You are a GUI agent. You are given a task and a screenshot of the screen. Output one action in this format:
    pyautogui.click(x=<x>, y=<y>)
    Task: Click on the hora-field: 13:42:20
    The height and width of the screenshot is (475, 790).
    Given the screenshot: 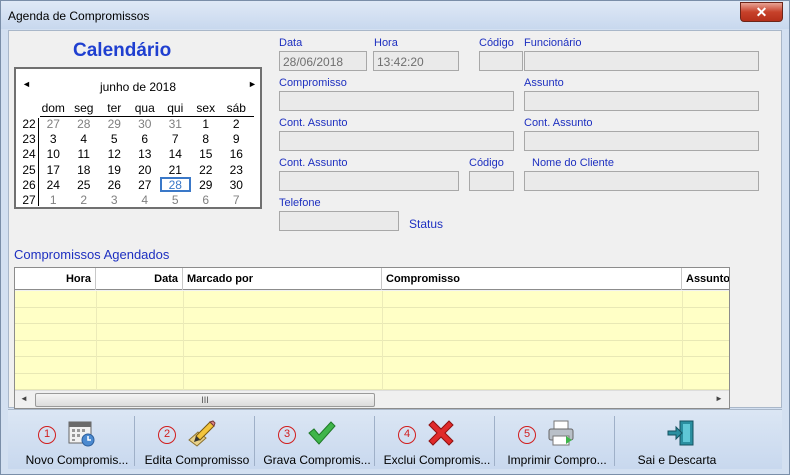 What is the action you would take?
    pyautogui.click(x=416, y=61)
    